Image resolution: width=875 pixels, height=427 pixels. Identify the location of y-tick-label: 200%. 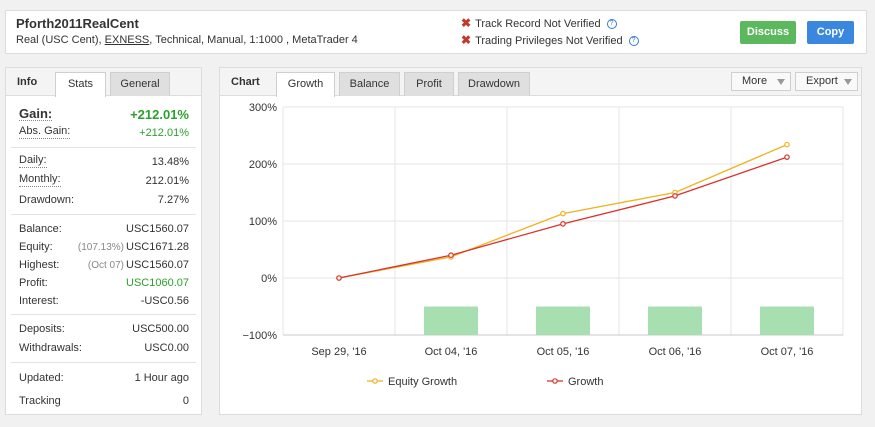
(263, 165).